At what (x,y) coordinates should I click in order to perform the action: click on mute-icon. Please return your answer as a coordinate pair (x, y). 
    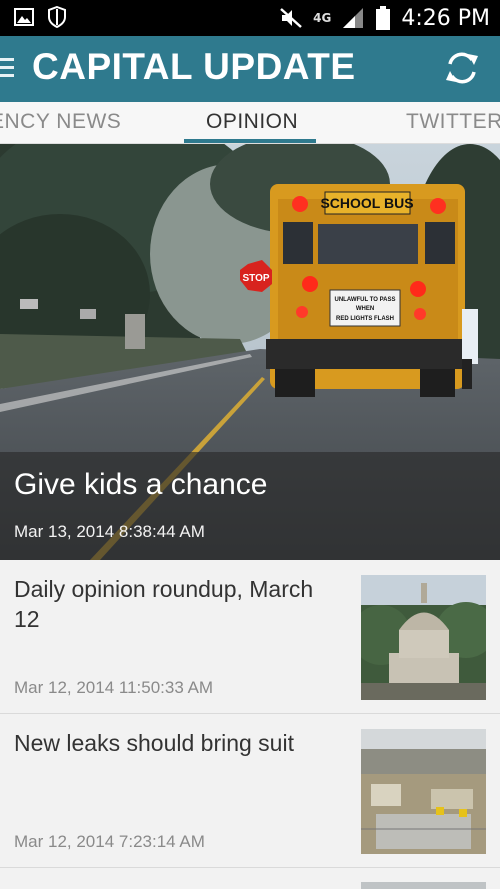
    Looking at the image, I should click on (291, 18).